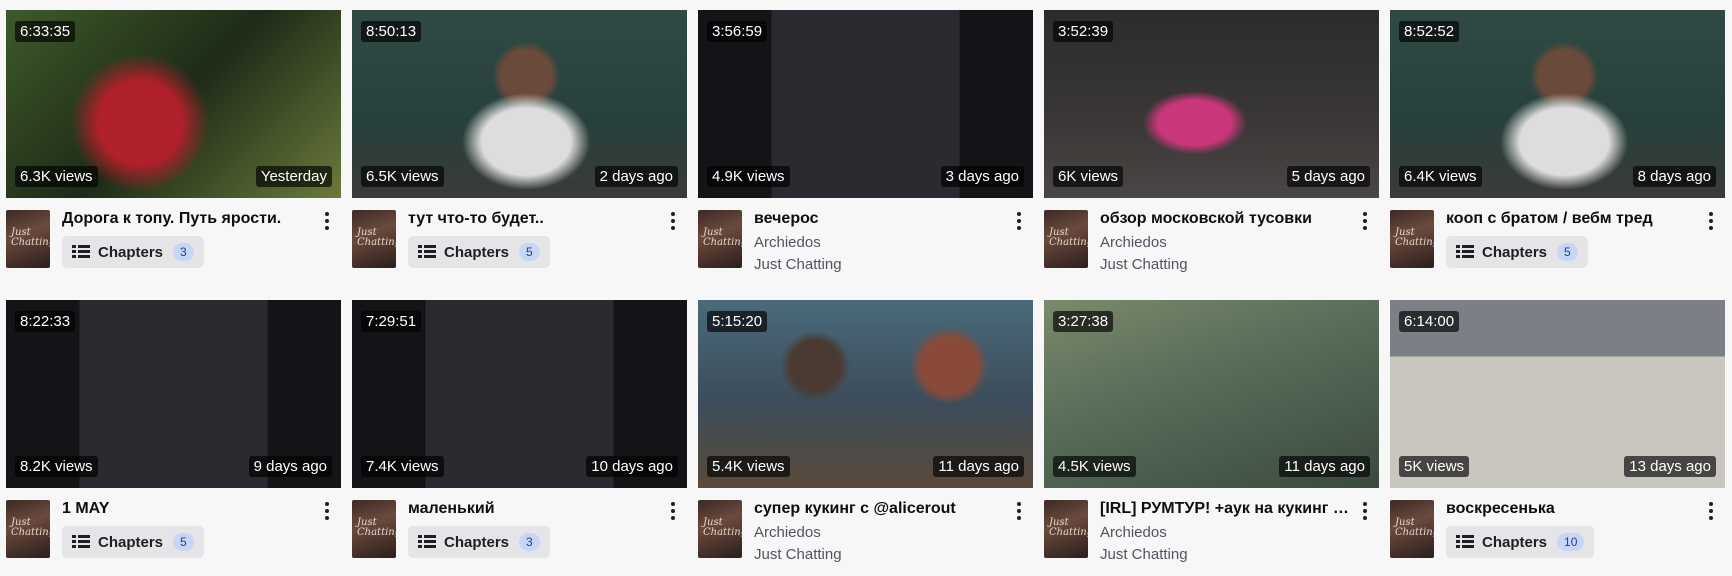  Describe the element at coordinates (1083, 31) in the screenshot. I see `duration-badge: 3:52:39` at that location.